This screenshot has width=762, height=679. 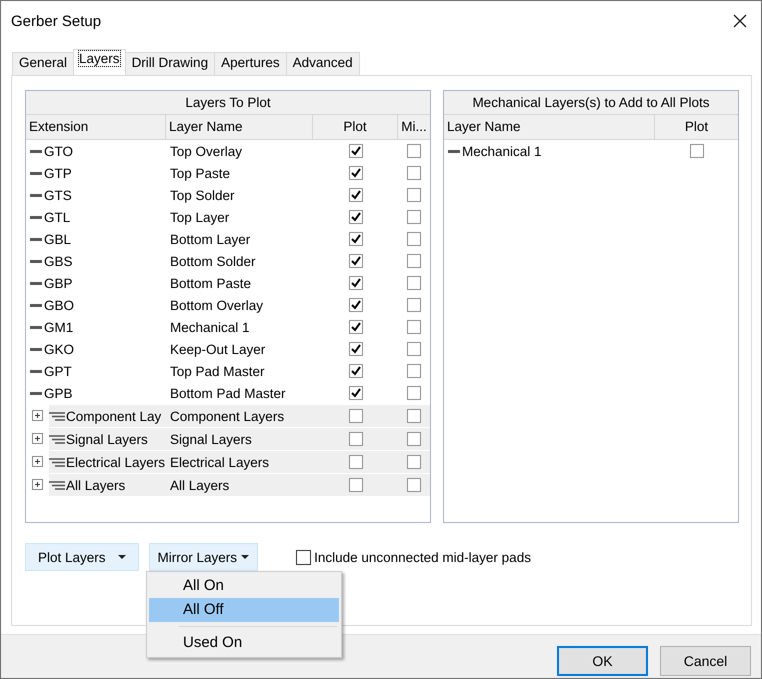 I want to click on table-cell: GPT, so click(x=58, y=371).